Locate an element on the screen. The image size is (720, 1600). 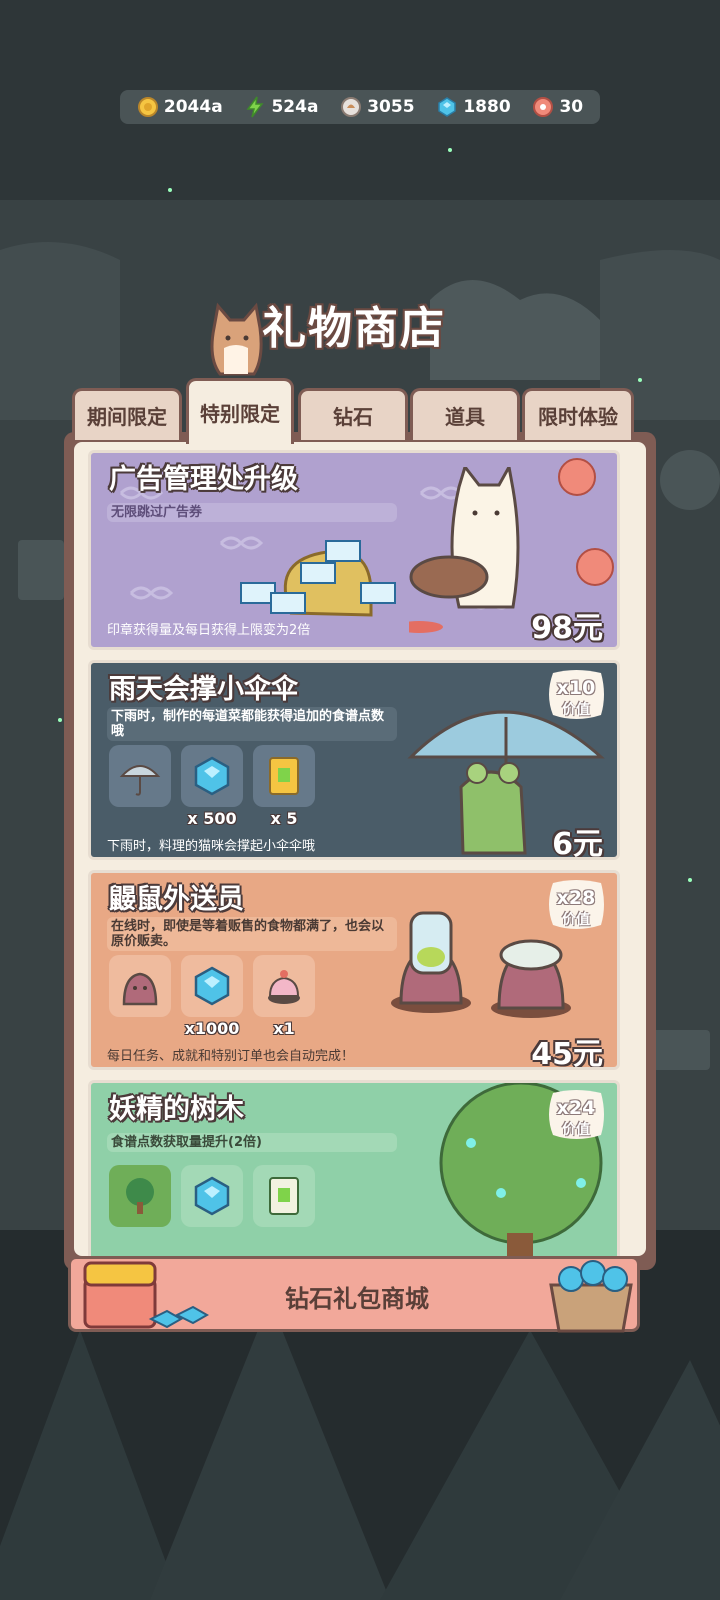
value-badge: x24 价值 is located at coordinates (576, 1116).